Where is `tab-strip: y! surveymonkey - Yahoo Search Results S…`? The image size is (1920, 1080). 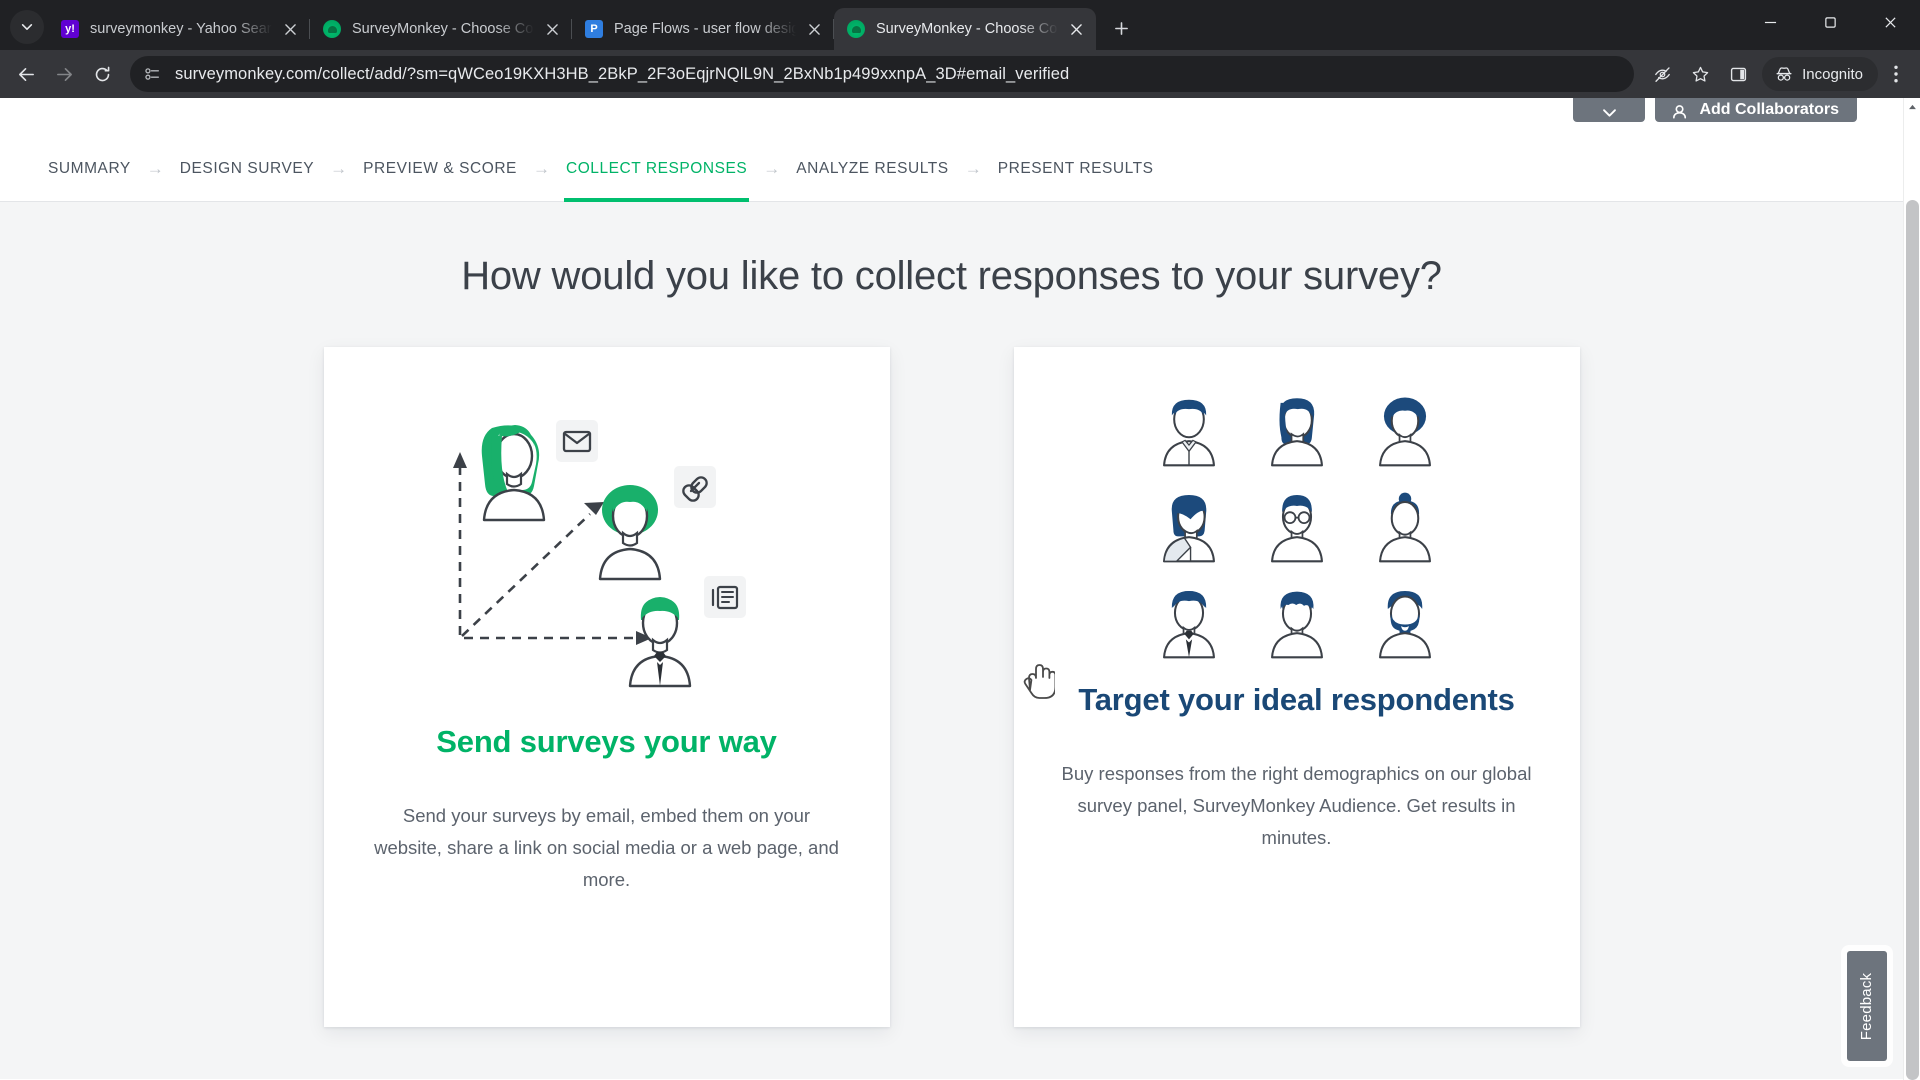
tab-strip: y! surveymonkey - Yahoo Search Results S… is located at coordinates (960, 25).